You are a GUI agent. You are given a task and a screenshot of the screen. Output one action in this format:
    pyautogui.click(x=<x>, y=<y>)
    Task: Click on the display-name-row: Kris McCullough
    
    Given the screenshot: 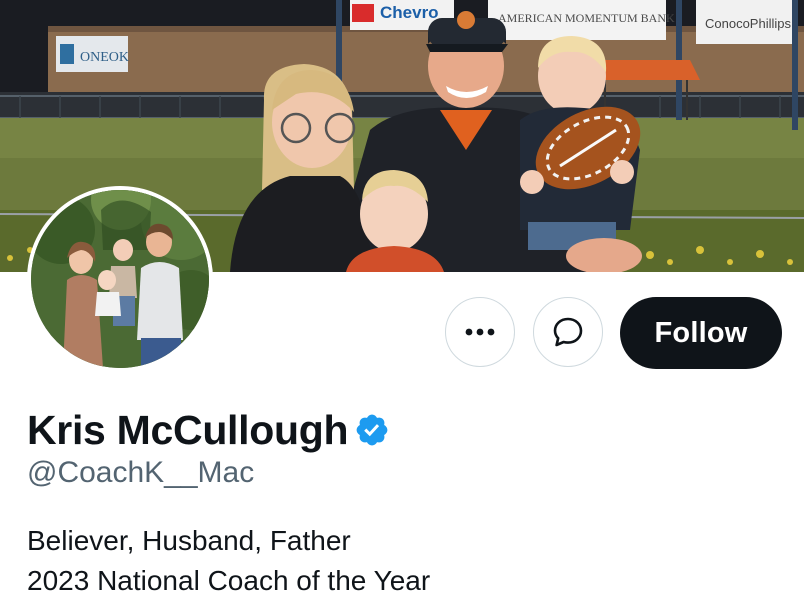 What is the action you would take?
    pyautogui.click(x=208, y=430)
    